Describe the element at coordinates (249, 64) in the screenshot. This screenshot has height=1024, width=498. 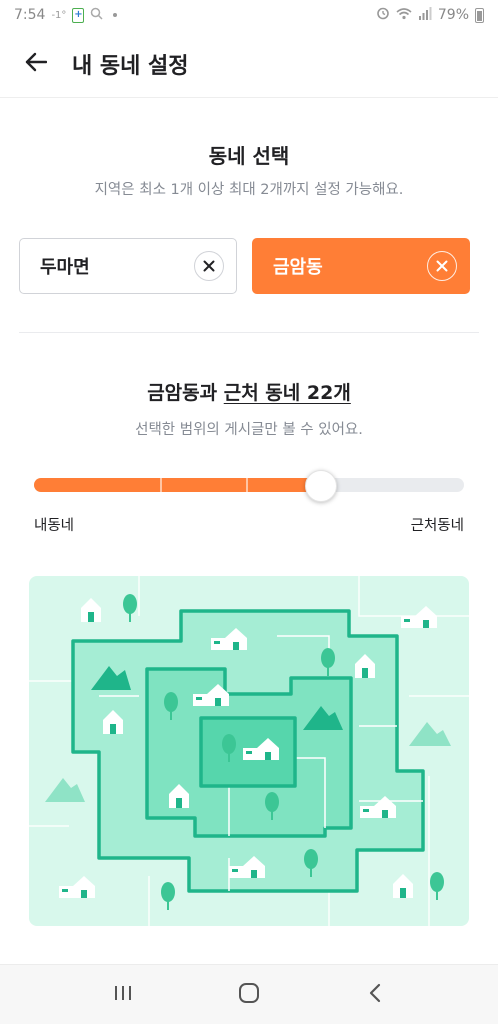
I see `app-bar: 내 동네 설정` at that location.